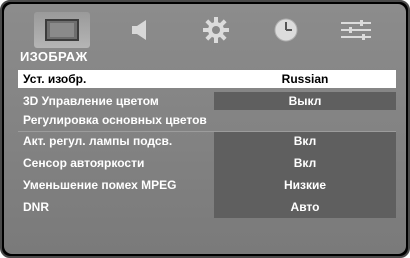  Describe the element at coordinates (100, 185) in the screenshot. I see `row-label: Уменьшение помех MPEG` at that location.